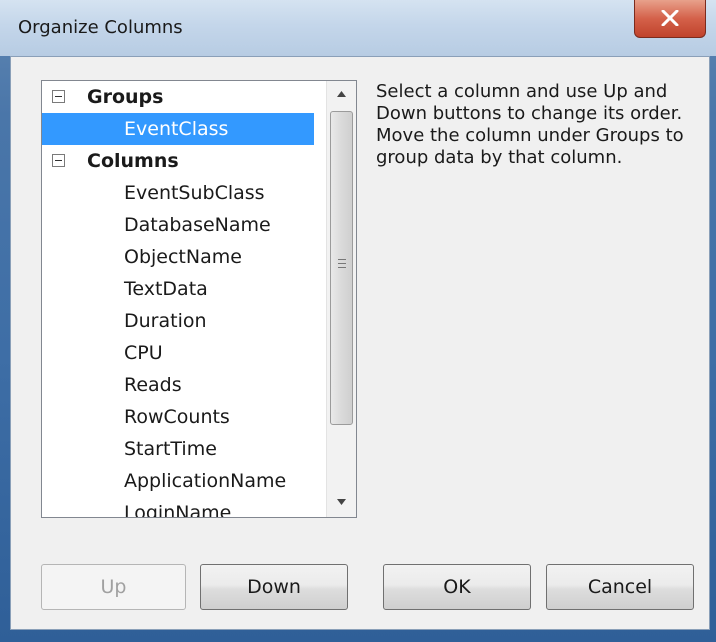 Image resolution: width=716 pixels, height=642 pixels. Describe the element at coordinates (178, 510) in the screenshot. I see `tree-item-label: LoginName` at that location.